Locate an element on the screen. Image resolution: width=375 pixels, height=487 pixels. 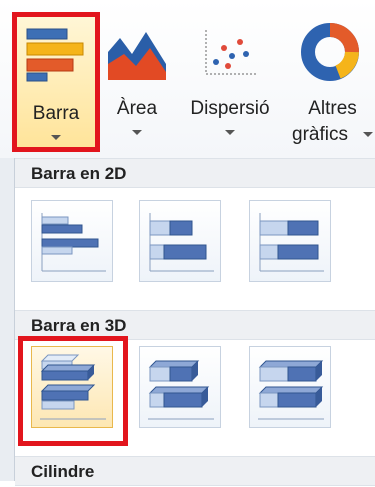
100-stacked-bar-3d-option is located at coordinates (290, 387).